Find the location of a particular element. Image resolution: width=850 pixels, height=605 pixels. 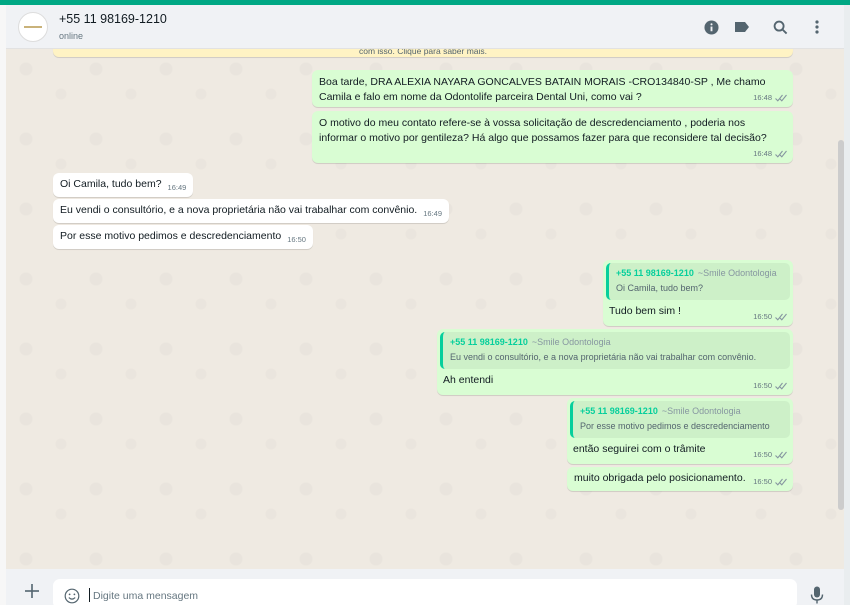

right-panel-edge is located at coordinates (847, 305).